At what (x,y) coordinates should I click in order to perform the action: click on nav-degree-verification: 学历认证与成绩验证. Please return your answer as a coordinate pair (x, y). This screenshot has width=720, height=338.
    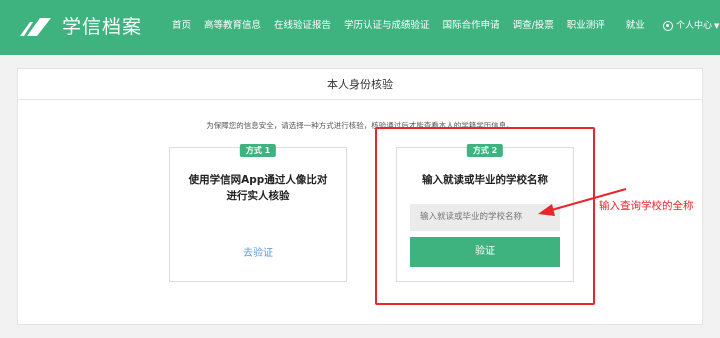
    Looking at the image, I should click on (387, 26).